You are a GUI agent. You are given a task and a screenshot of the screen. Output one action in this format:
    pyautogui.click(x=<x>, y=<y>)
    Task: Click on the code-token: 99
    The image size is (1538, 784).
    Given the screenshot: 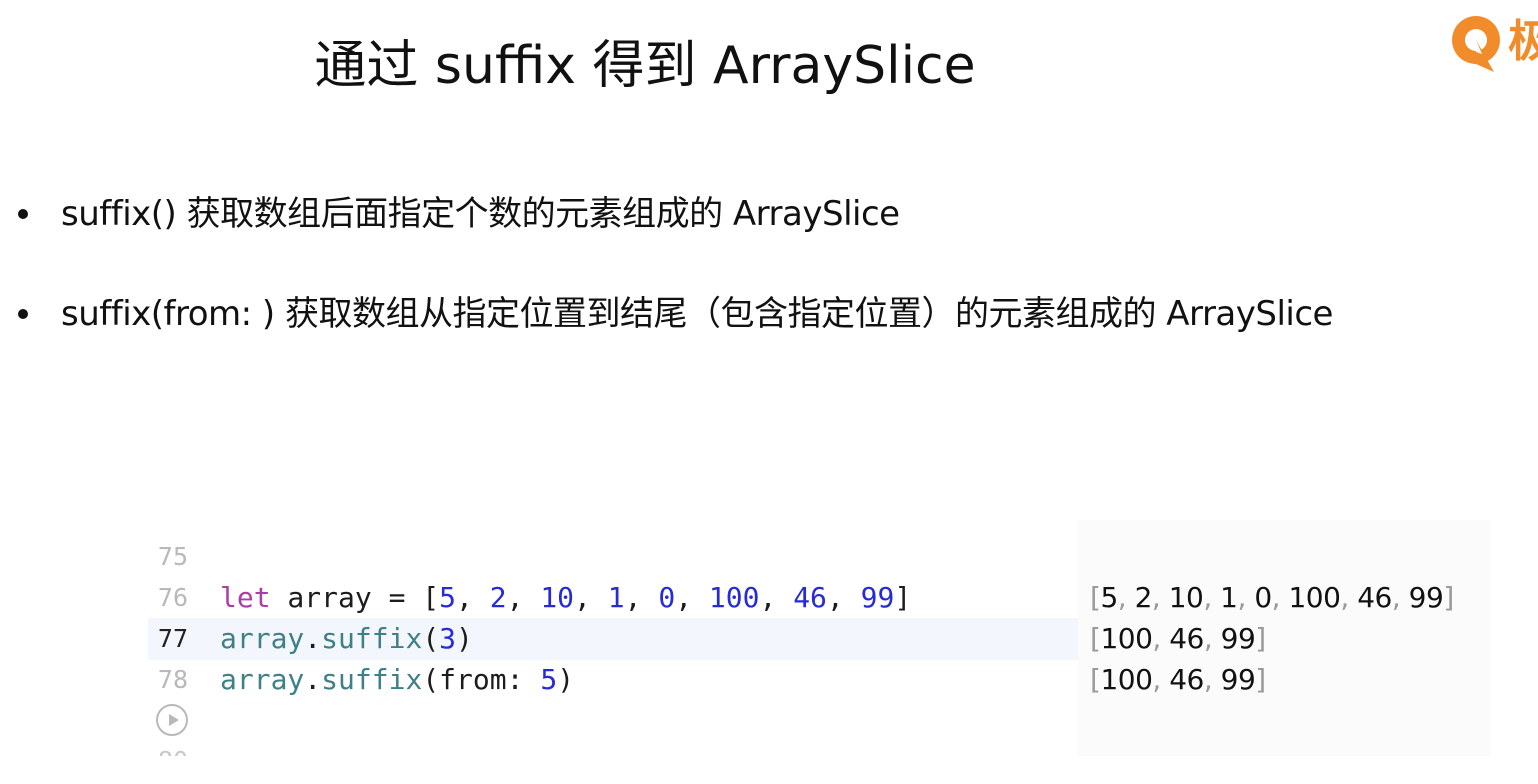 What is the action you would take?
    pyautogui.click(x=877, y=597)
    